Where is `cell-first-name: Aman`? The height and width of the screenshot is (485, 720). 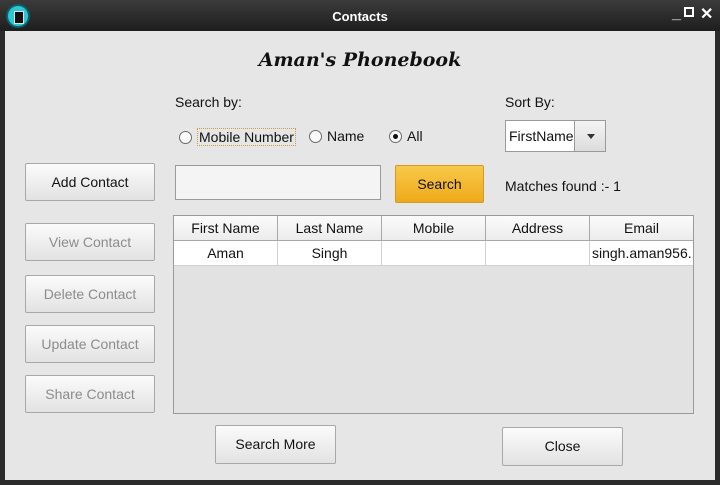
cell-first-name: Aman is located at coordinates (226, 253).